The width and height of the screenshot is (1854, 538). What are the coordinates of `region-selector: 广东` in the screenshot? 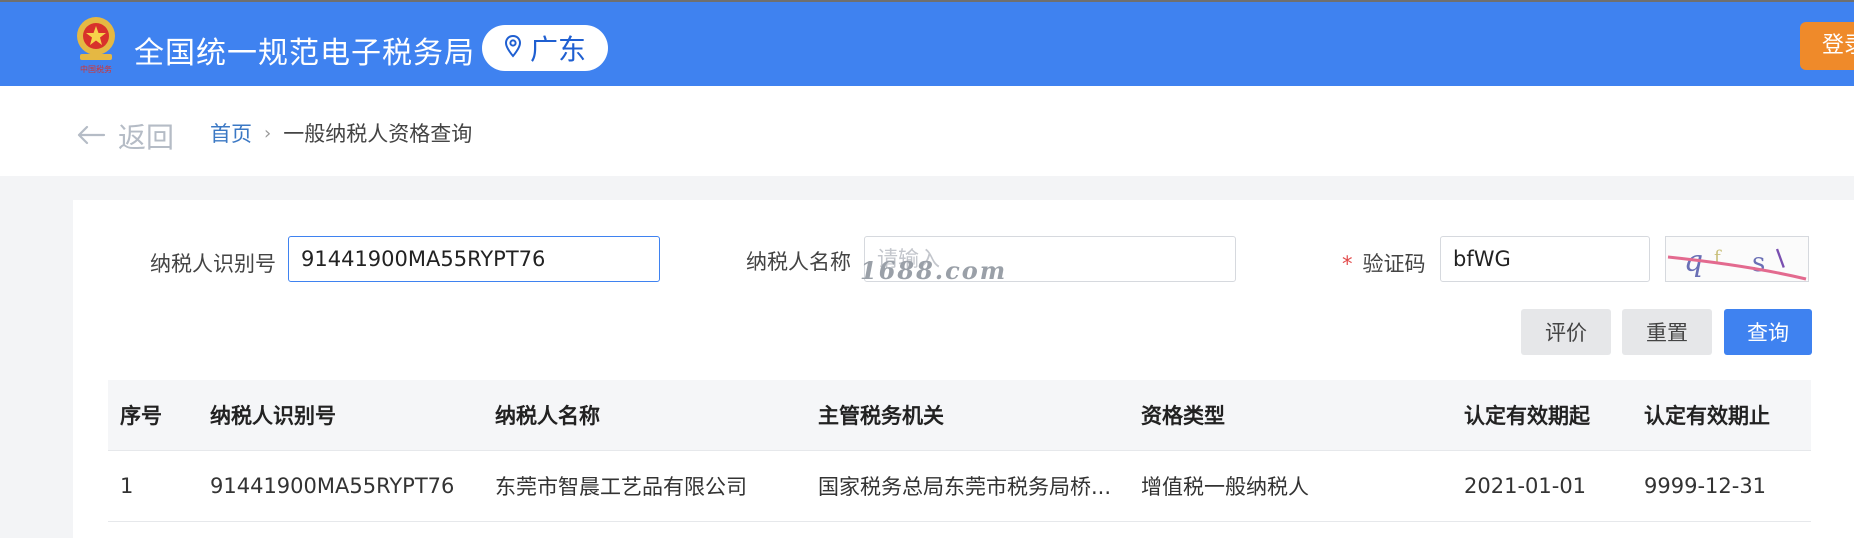 It's located at (545, 48).